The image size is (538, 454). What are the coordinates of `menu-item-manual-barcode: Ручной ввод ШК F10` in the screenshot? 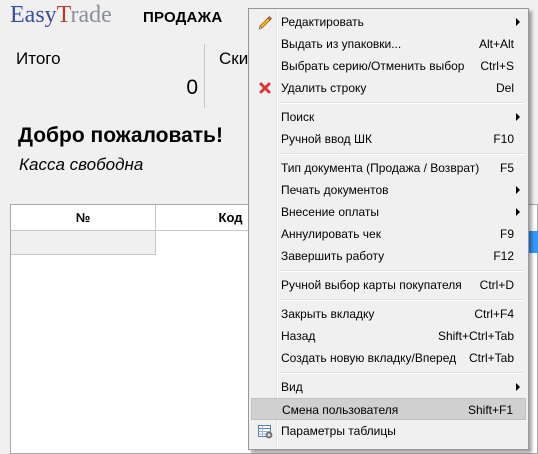 It's located at (388, 139).